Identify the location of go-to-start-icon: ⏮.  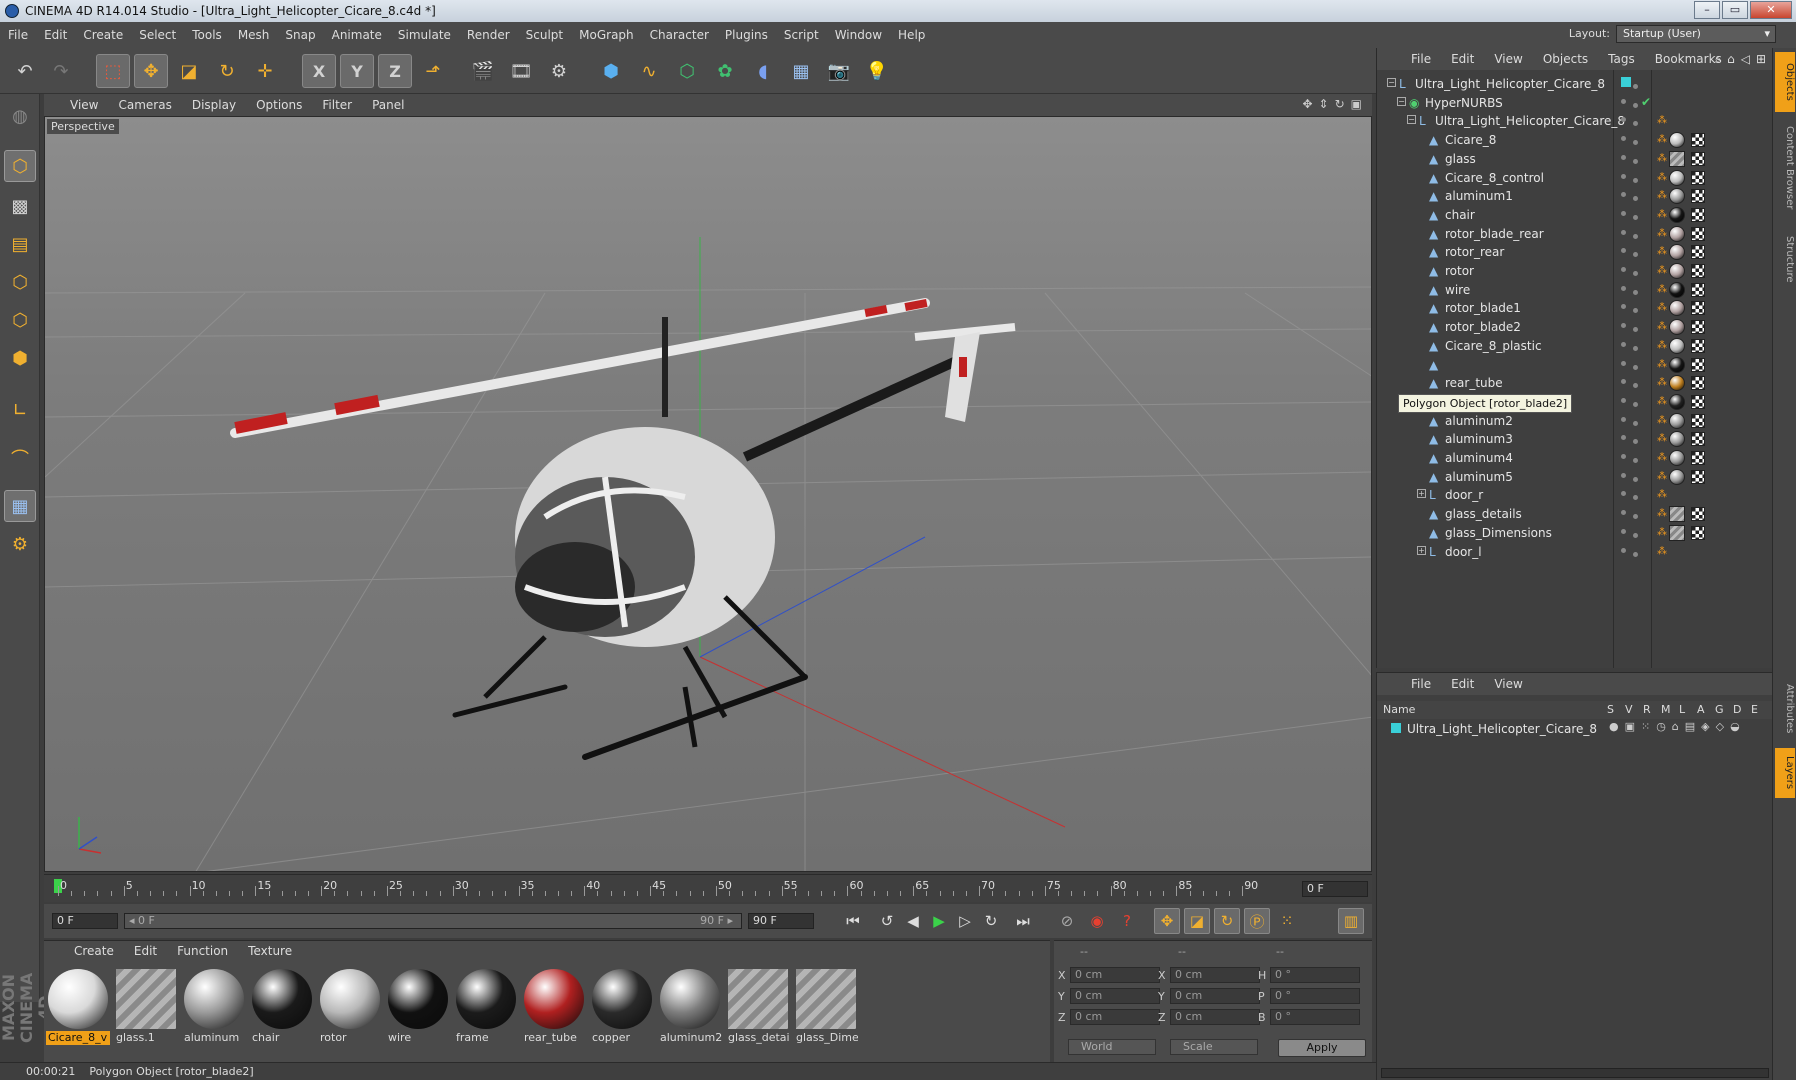
(853, 921).